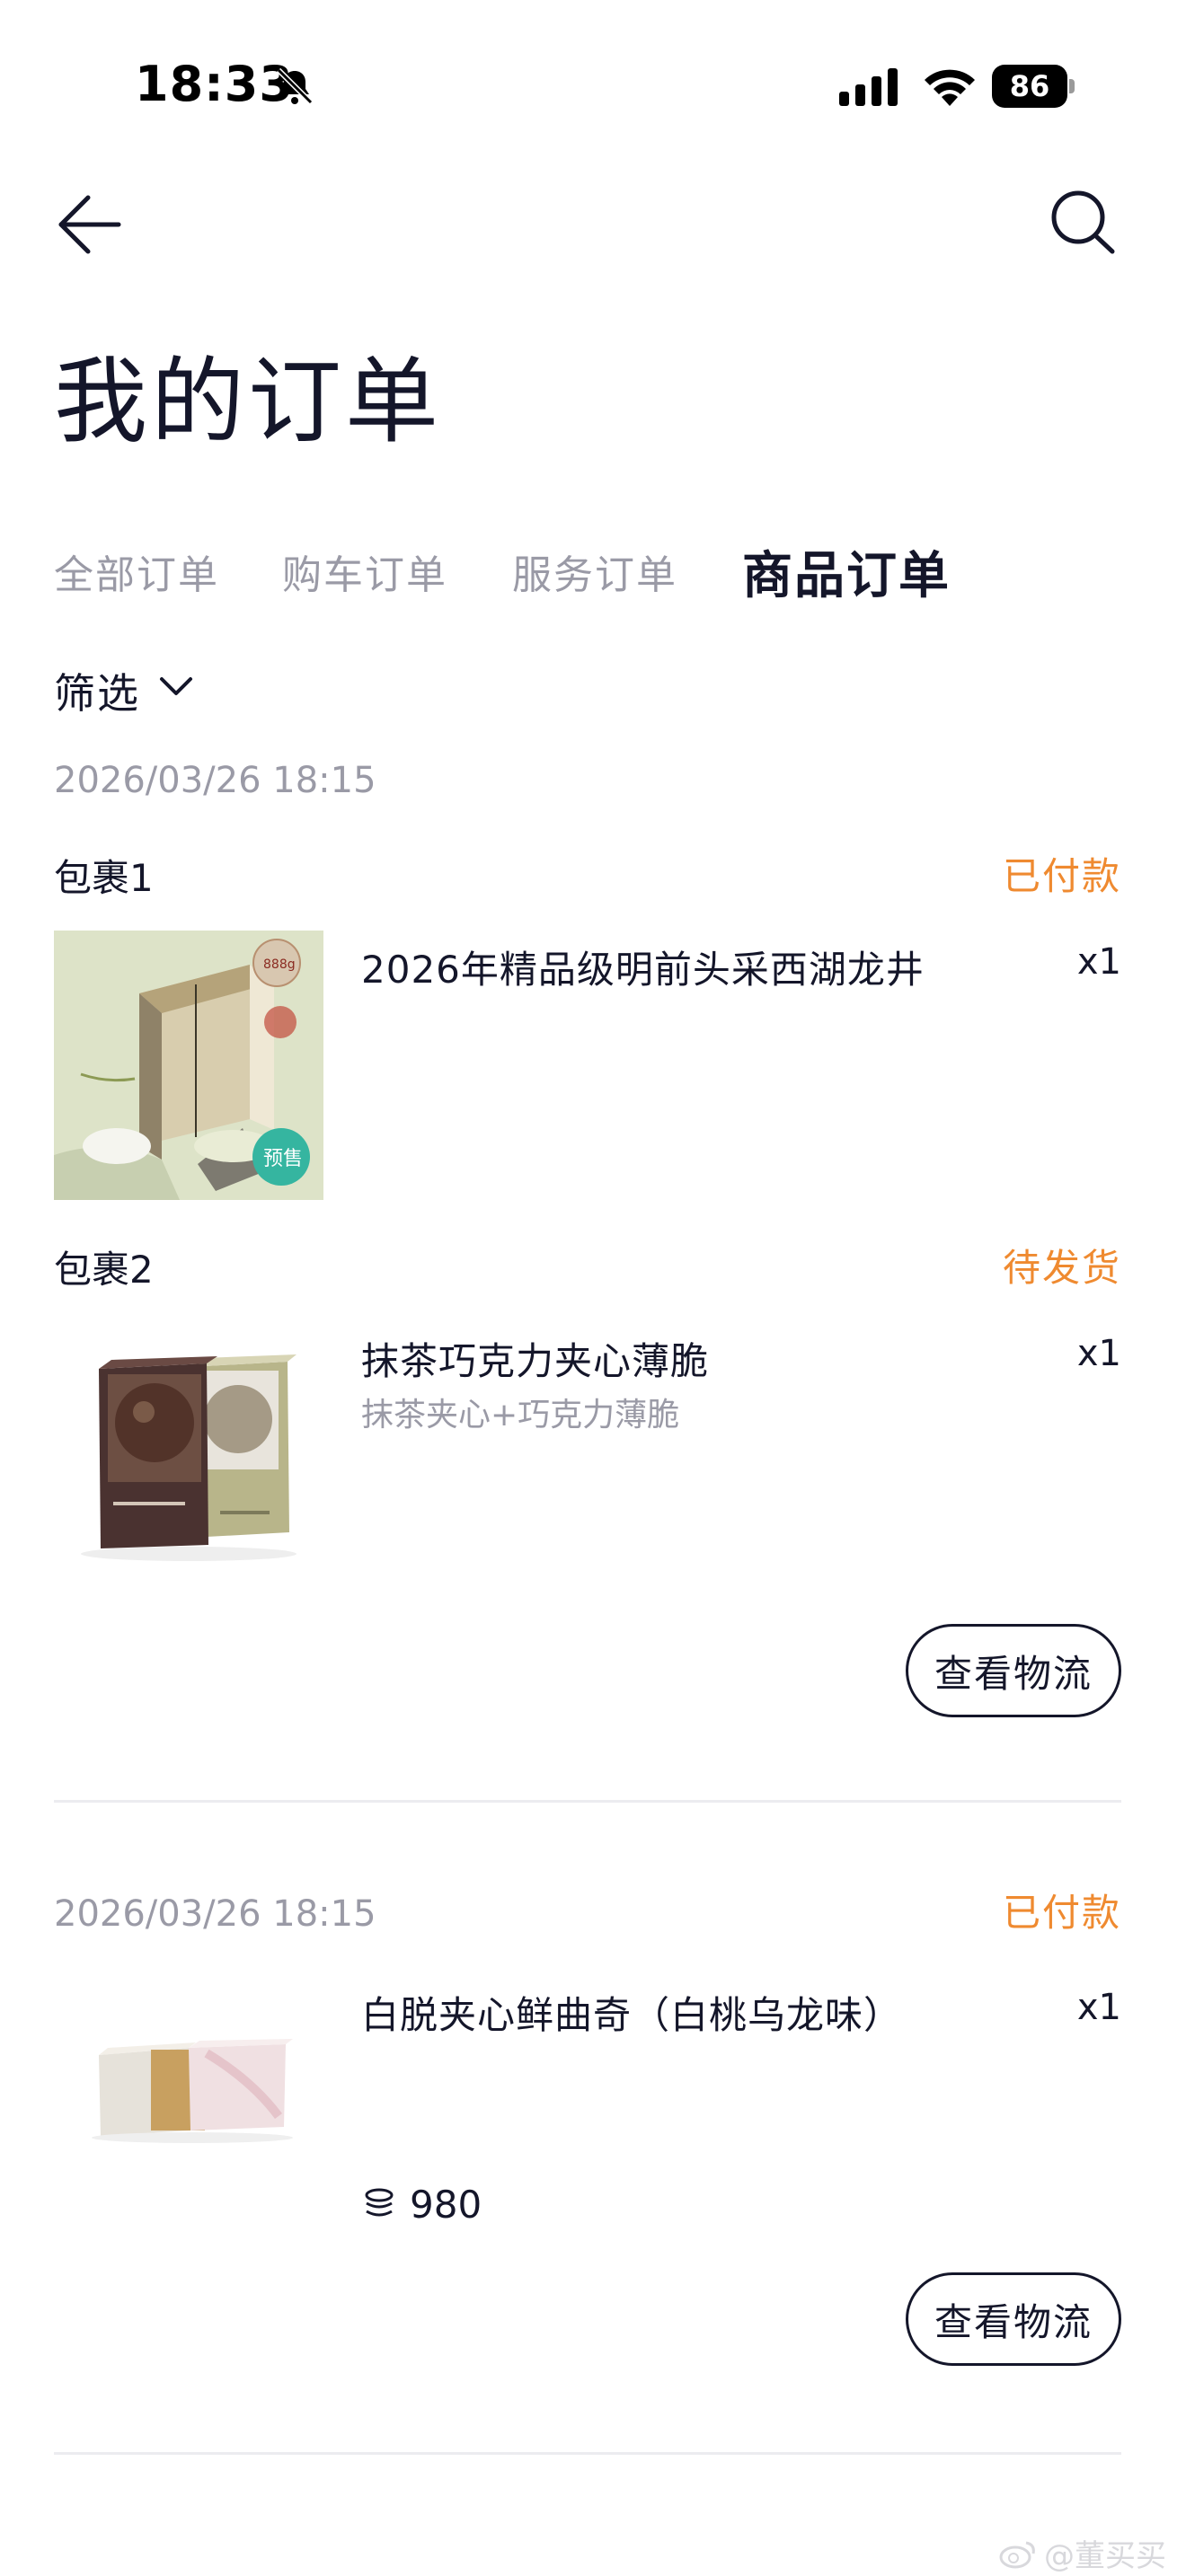  I want to click on product-name: 抹茶巧克力夹心薄脆, so click(535, 1358).